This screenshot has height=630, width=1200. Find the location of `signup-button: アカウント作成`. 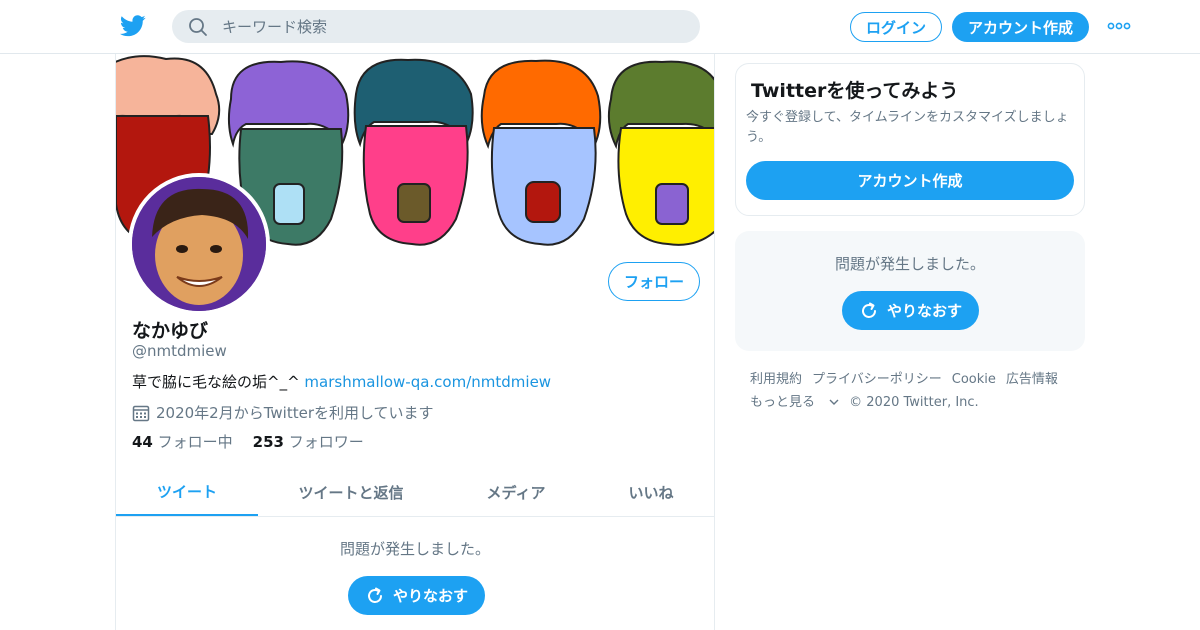

signup-button: アカウント作成 is located at coordinates (1020, 27).